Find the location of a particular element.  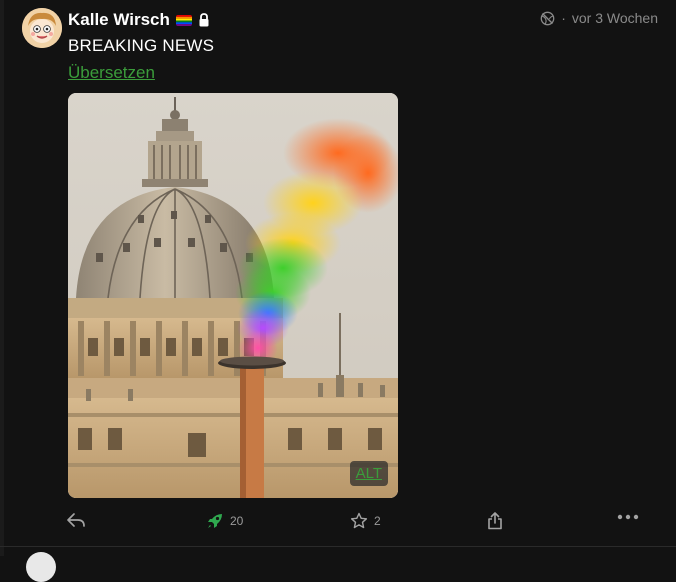

boost-count: 20 is located at coordinates (237, 521).